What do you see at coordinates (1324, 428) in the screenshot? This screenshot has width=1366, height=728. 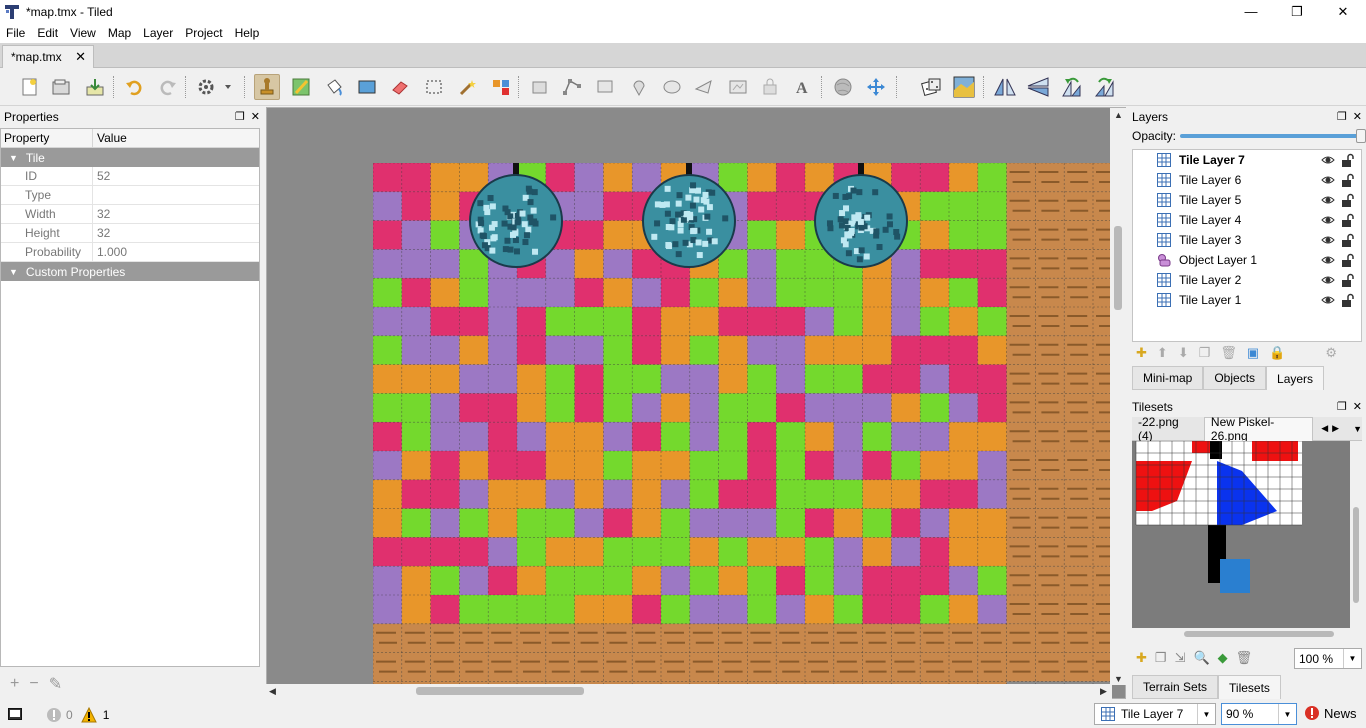 I see `tab-scroll-left-icon: ◀` at bounding box center [1324, 428].